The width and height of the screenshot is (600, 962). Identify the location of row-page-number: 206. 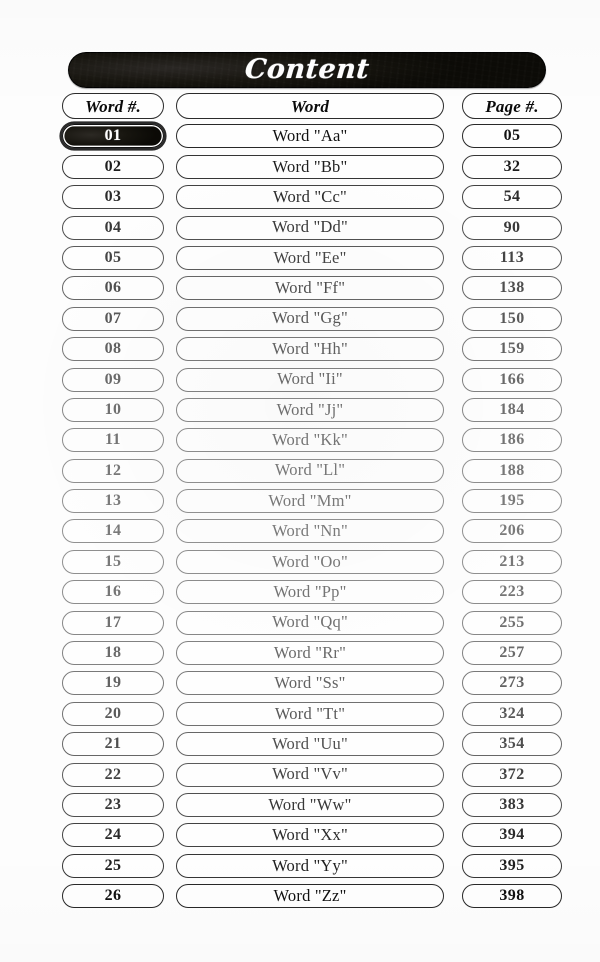
(512, 531).